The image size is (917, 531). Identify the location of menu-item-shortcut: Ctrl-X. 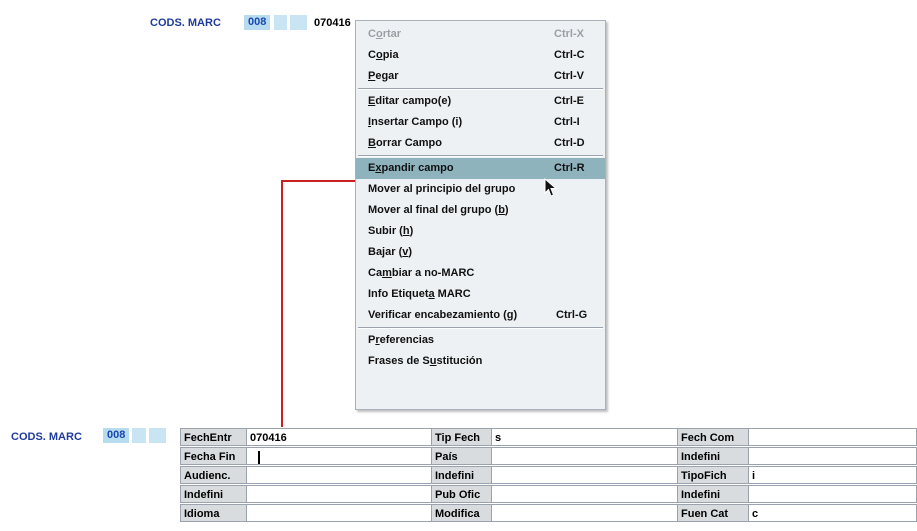
(569, 34).